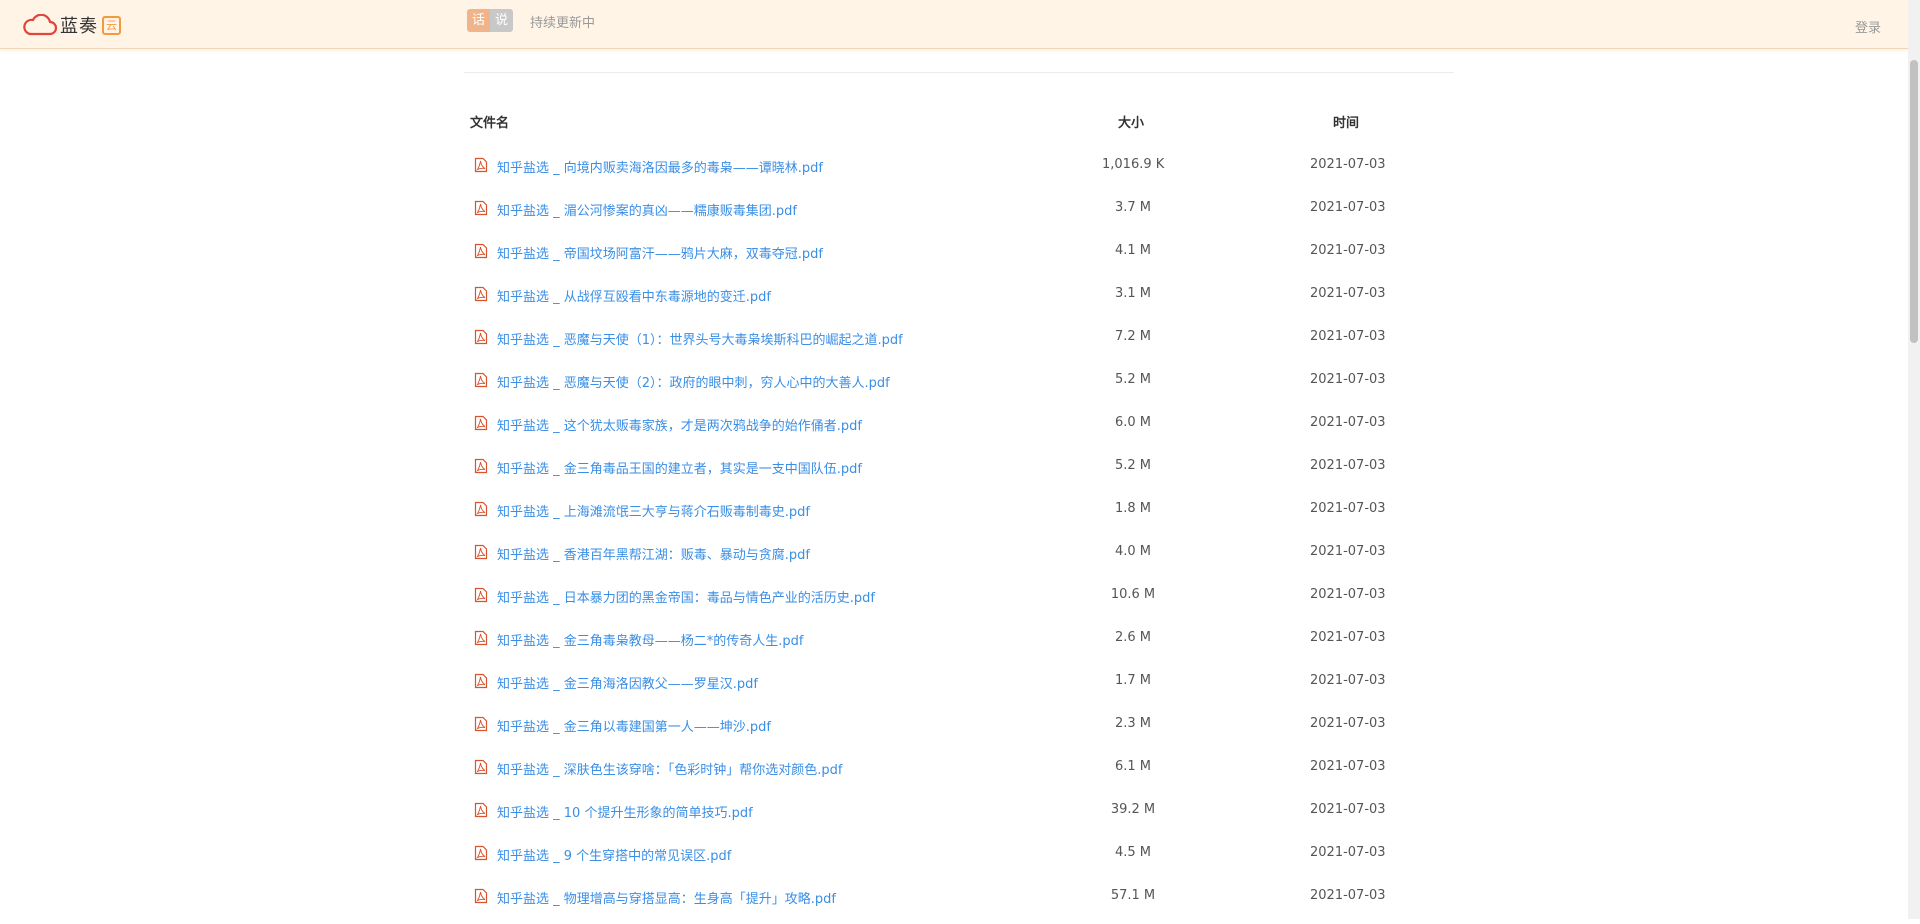  Describe the element at coordinates (1133, 895) in the screenshot. I see `file-size: 57.1 M` at that location.